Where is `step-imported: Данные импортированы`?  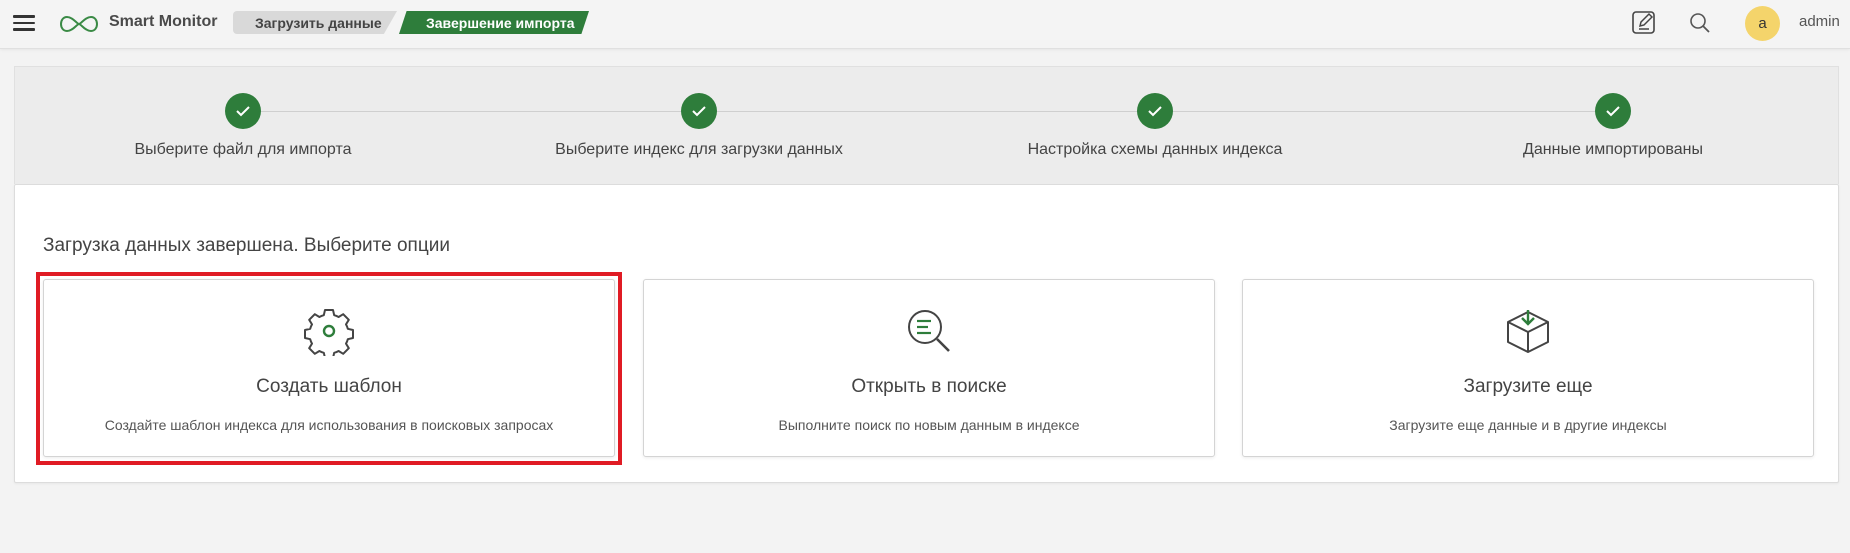
step-imported: Данные импортированы is located at coordinates (1613, 126).